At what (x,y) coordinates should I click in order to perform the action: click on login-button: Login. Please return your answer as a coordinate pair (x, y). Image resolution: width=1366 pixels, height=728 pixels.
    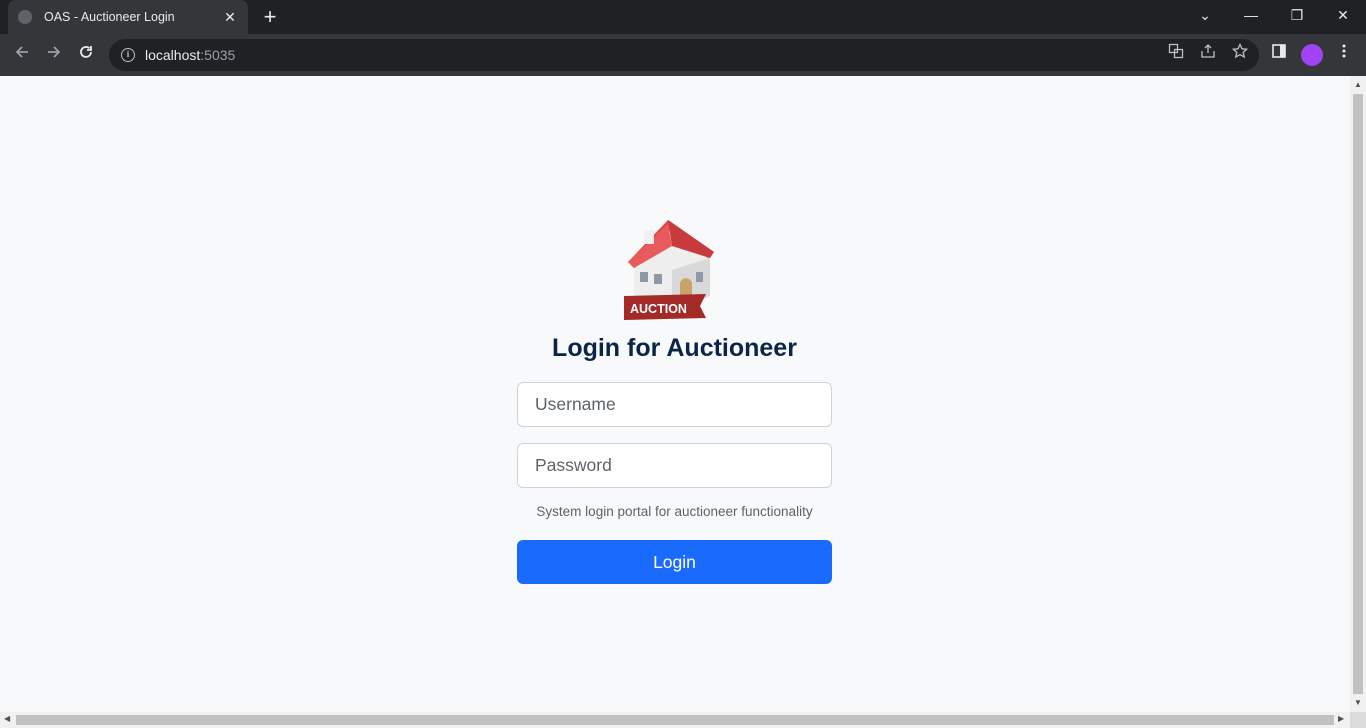
    Looking at the image, I should click on (674, 562).